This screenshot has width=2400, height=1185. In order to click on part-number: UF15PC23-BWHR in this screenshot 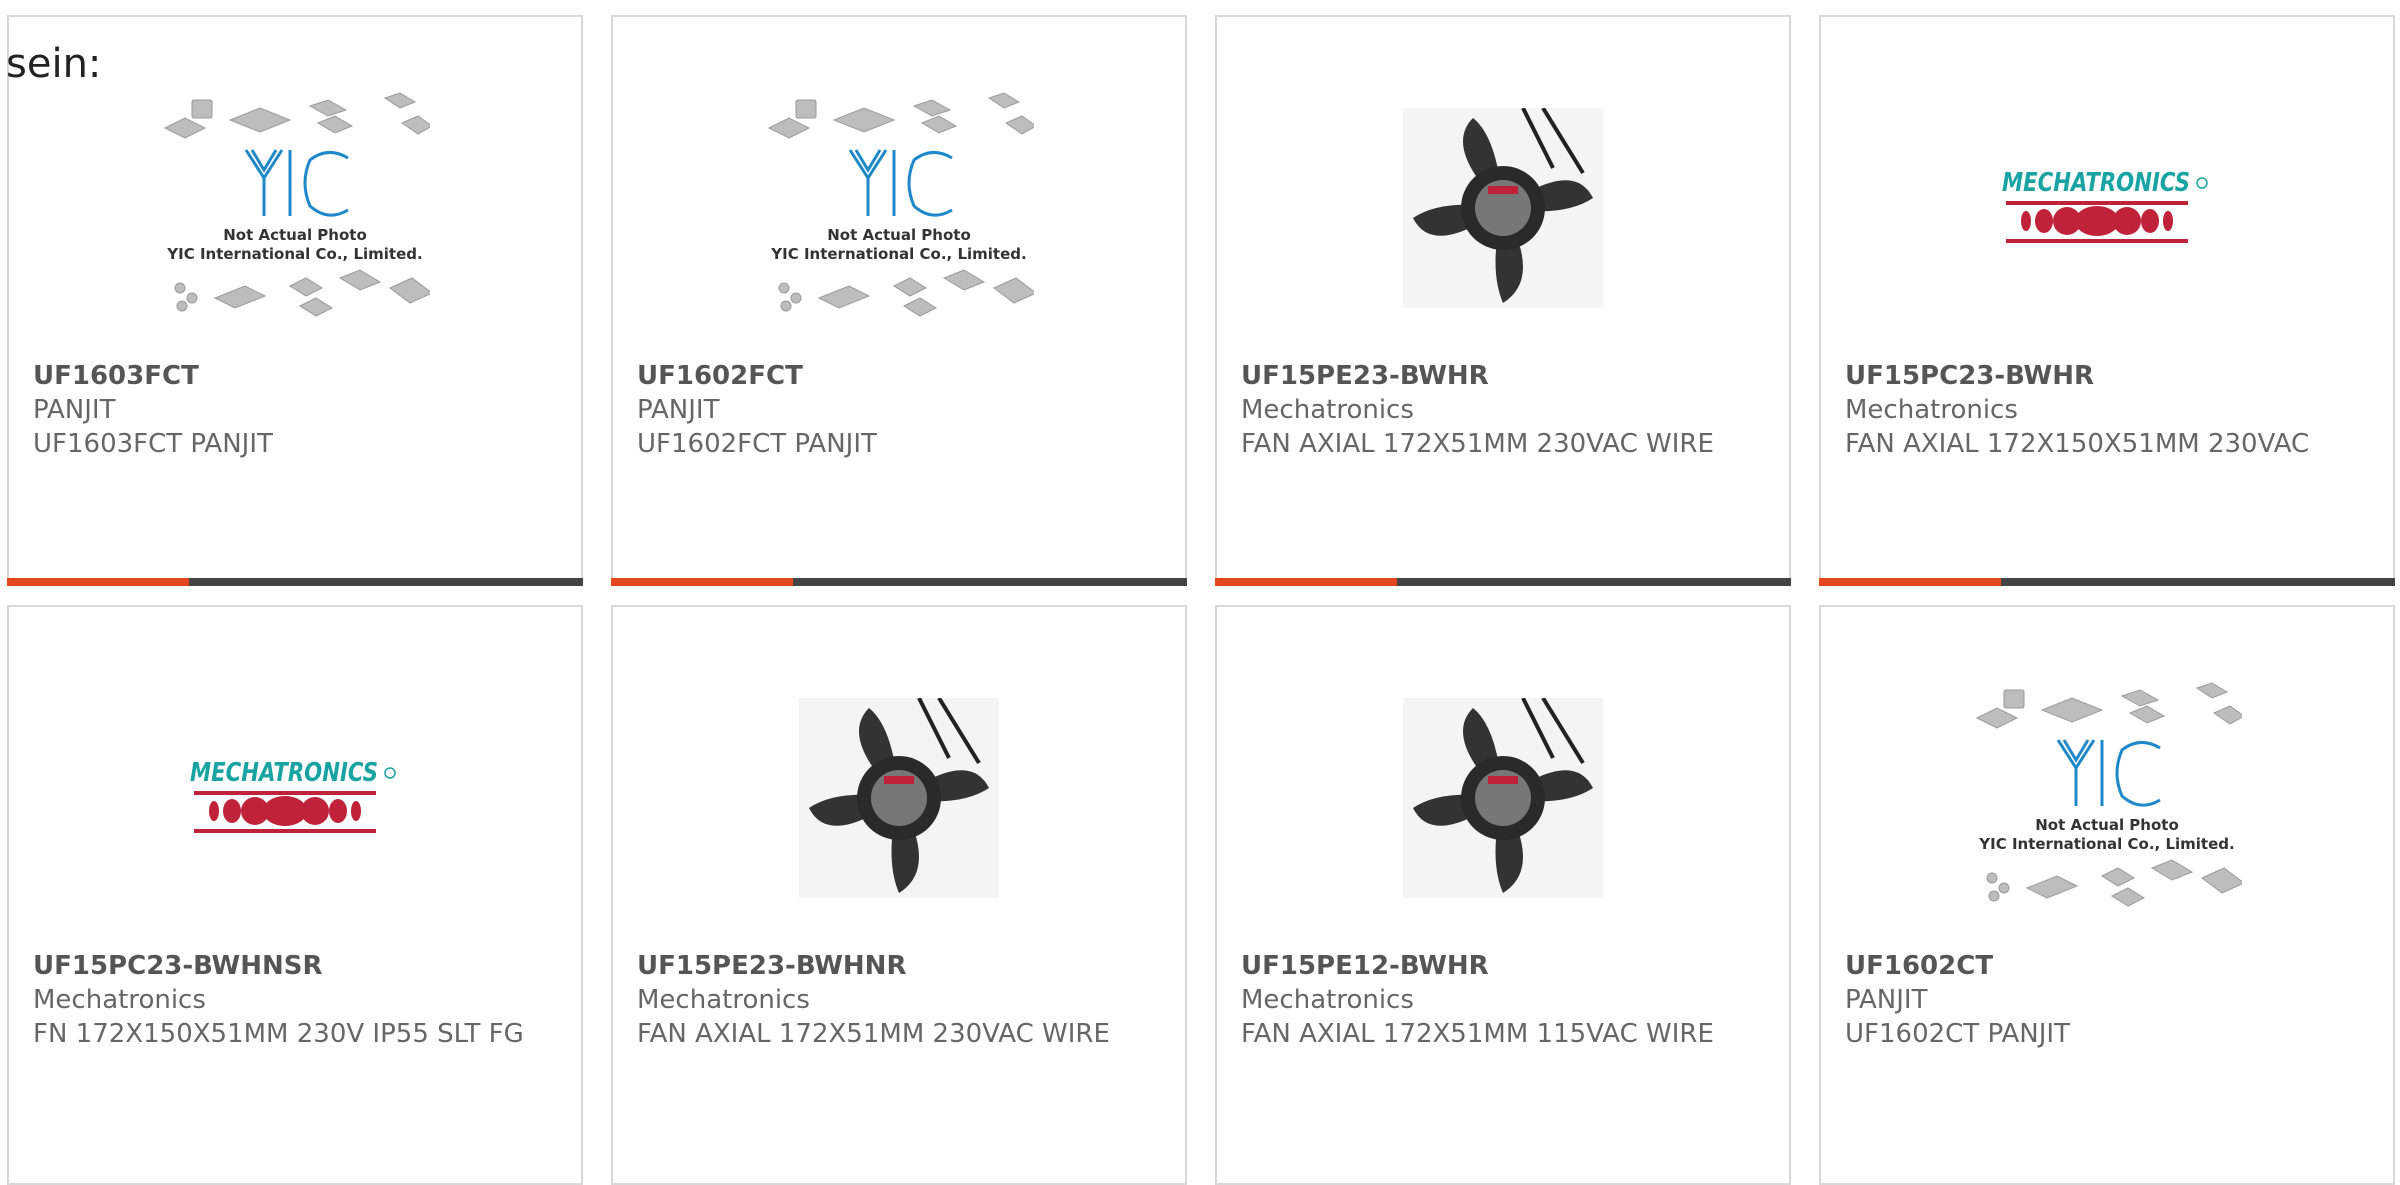, I will do `click(1970, 376)`.